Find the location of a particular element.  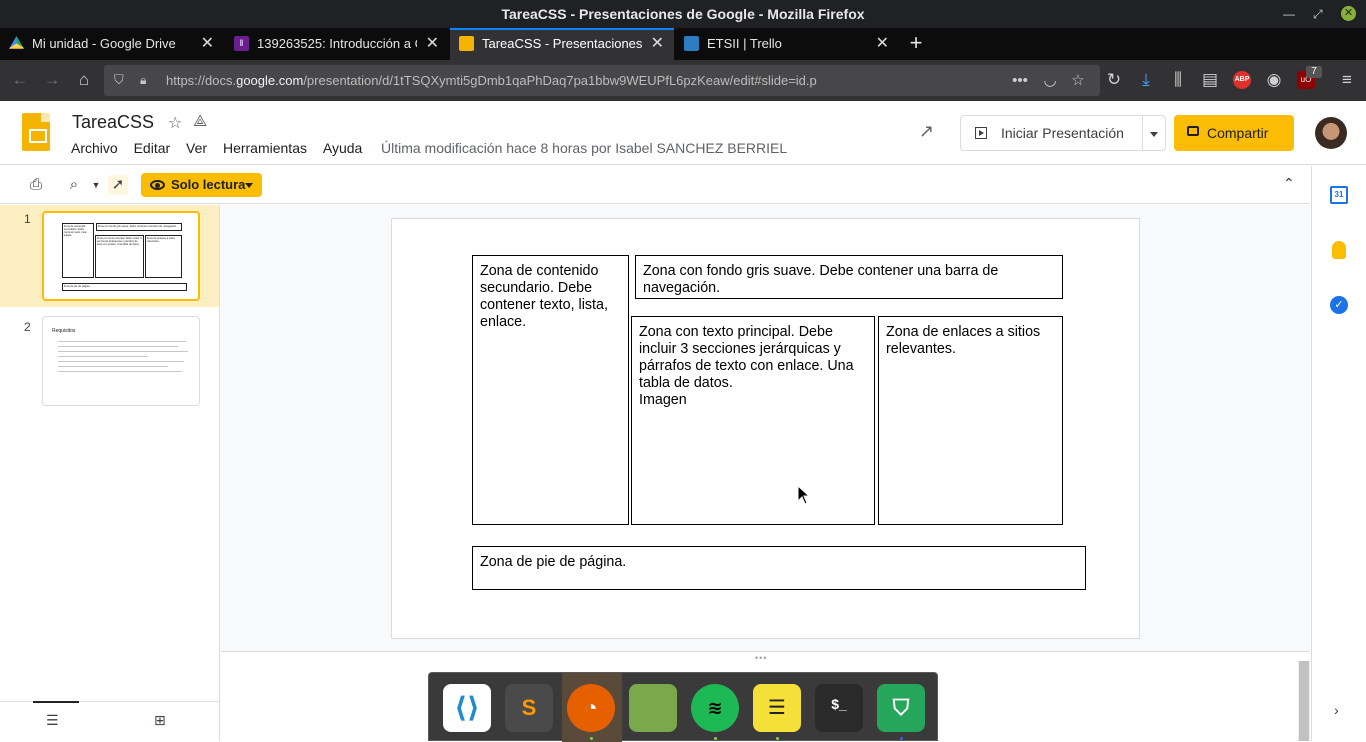

twitch-icon: ‖ is located at coordinates (241, 43).